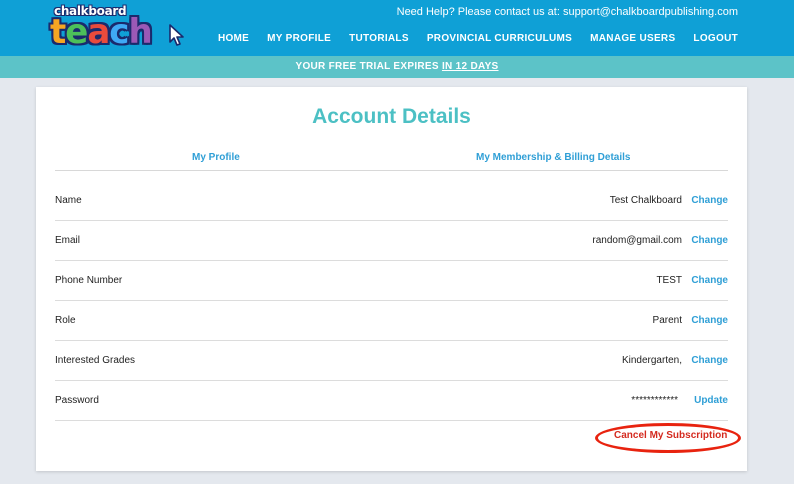 The image size is (794, 484). What do you see at coordinates (77, 400) in the screenshot?
I see `field-label: Password` at bounding box center [77, 400].